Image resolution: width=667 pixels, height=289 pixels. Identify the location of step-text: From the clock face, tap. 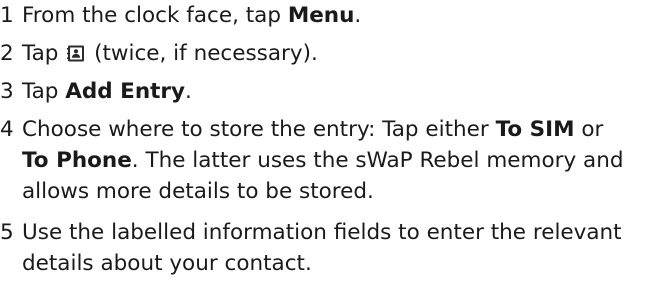
(155, 15).